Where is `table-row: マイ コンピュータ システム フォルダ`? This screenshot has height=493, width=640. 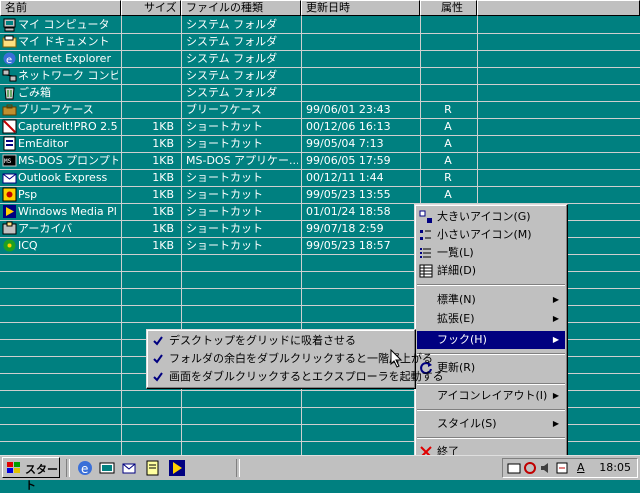
table-row: マイ コンピュータ システム フォルダ is located at coordinates (320, 24).